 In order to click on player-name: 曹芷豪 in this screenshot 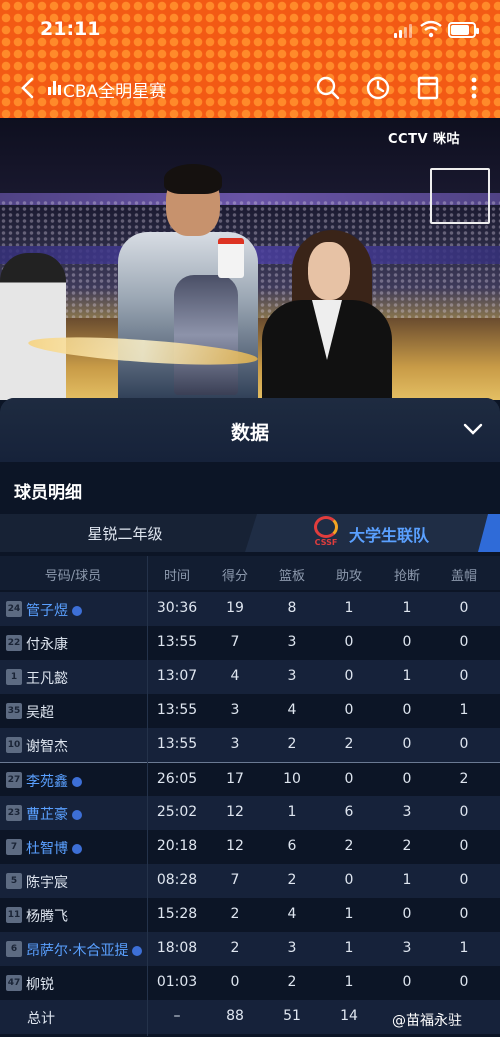, I will do `click(54, 814)`.